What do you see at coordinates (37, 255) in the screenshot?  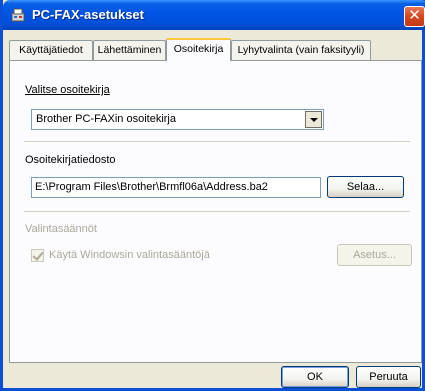 I see `use-windows-dialing-rules-checkbox` at bounding box center [37, 255].